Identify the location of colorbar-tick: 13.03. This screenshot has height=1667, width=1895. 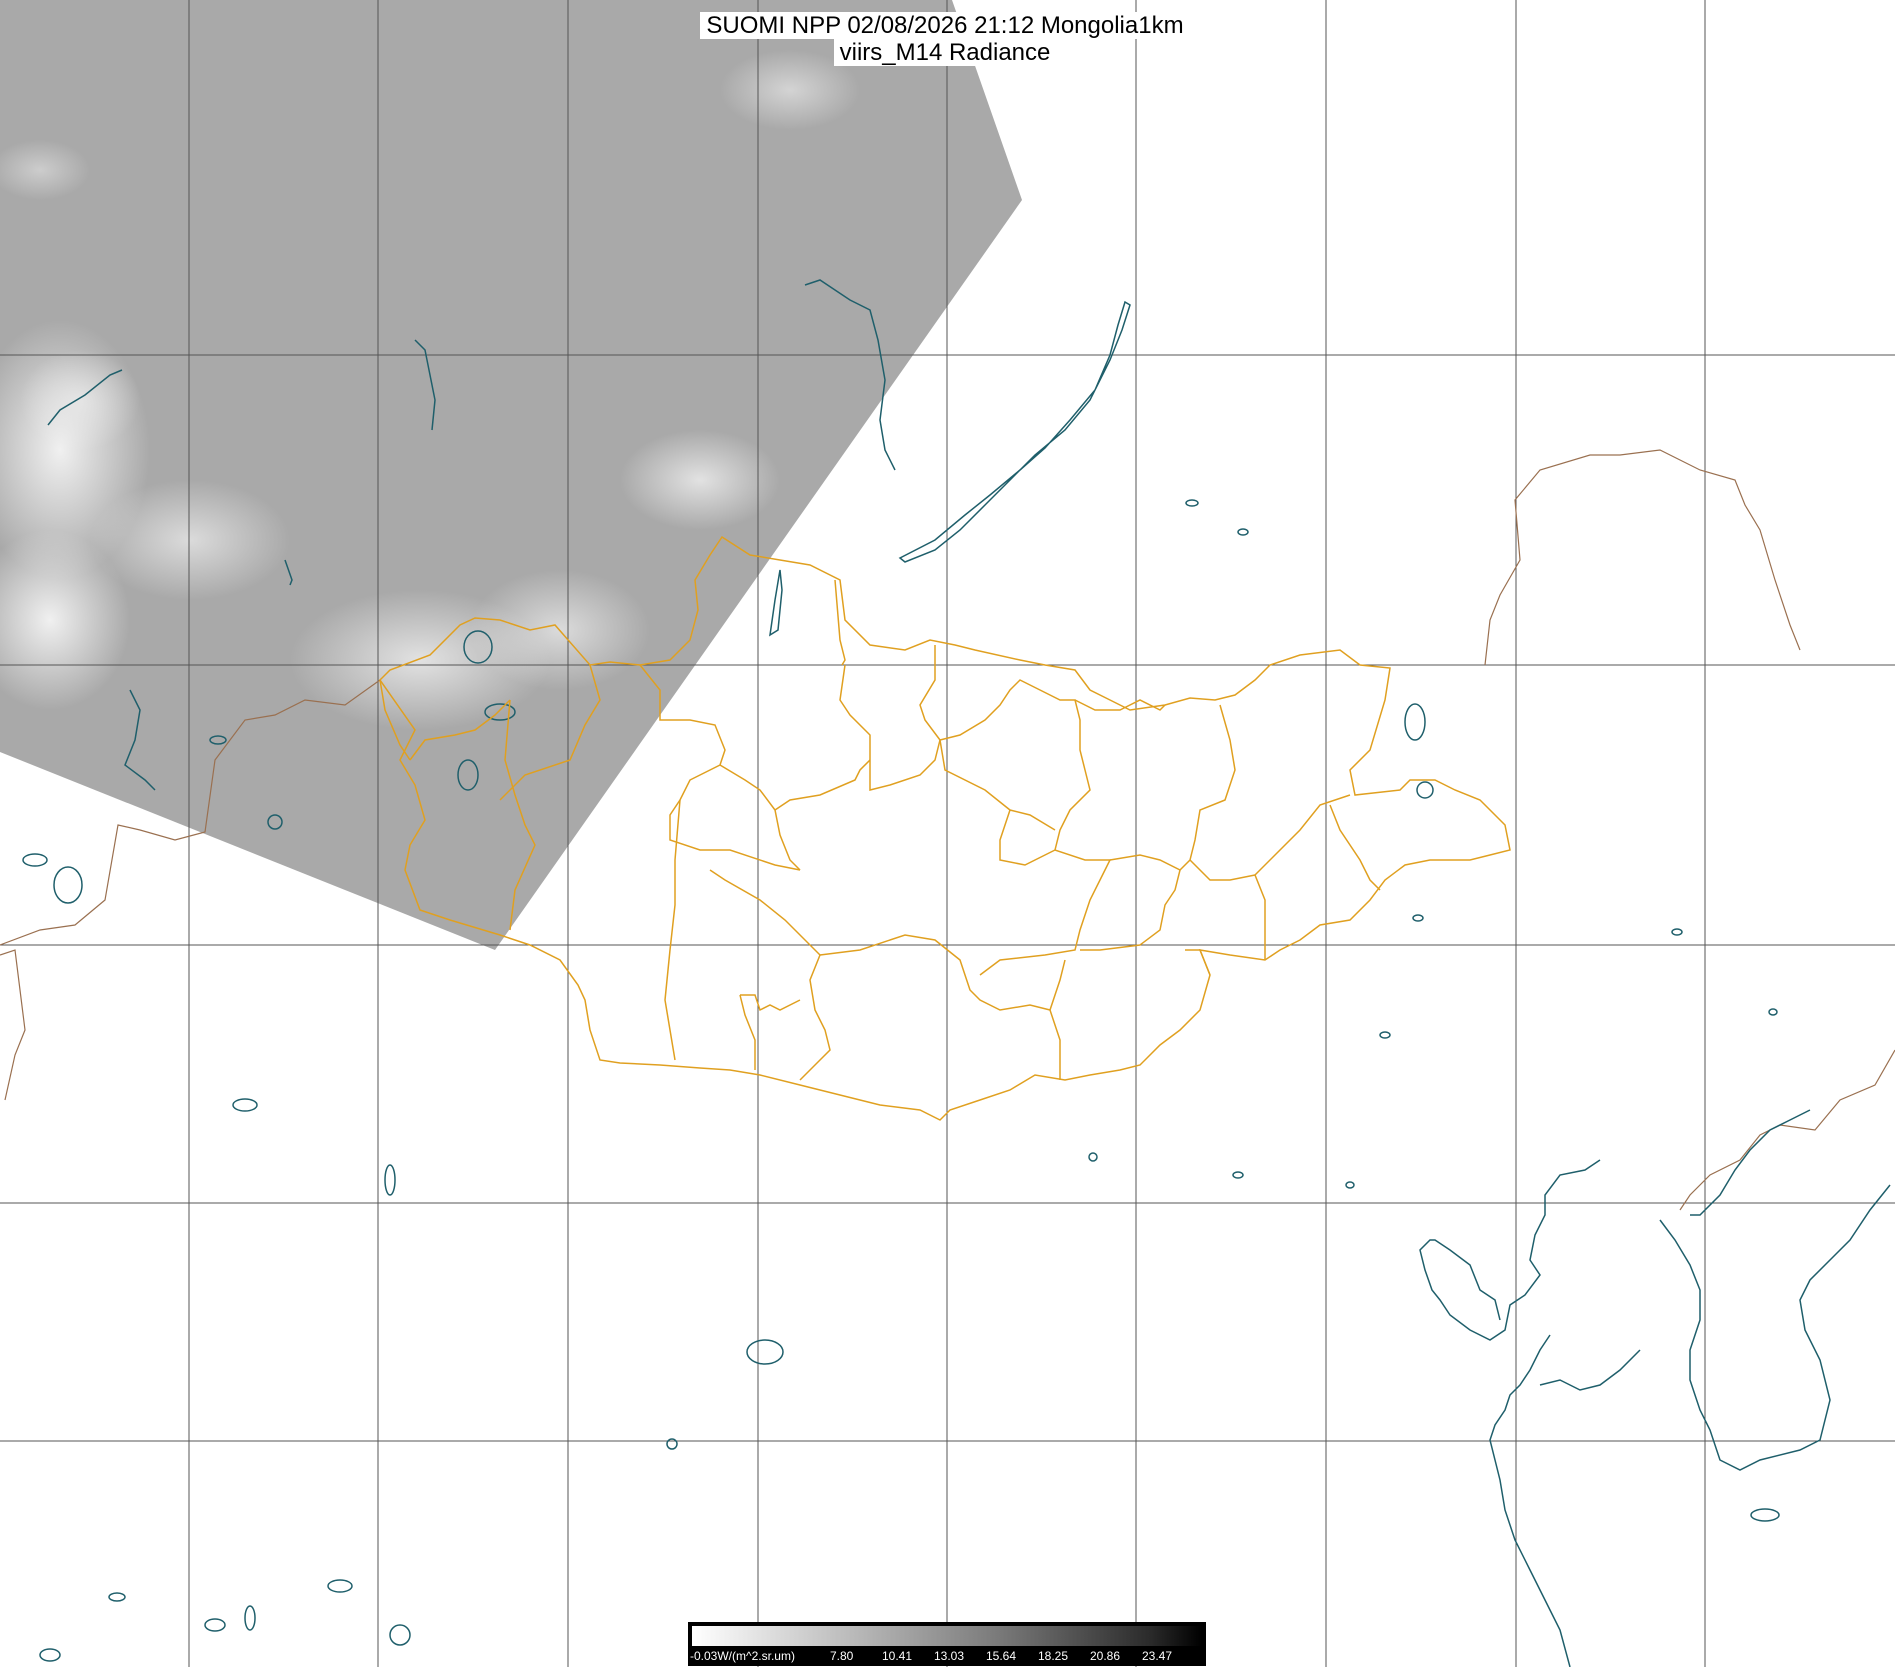
(949, 1656).